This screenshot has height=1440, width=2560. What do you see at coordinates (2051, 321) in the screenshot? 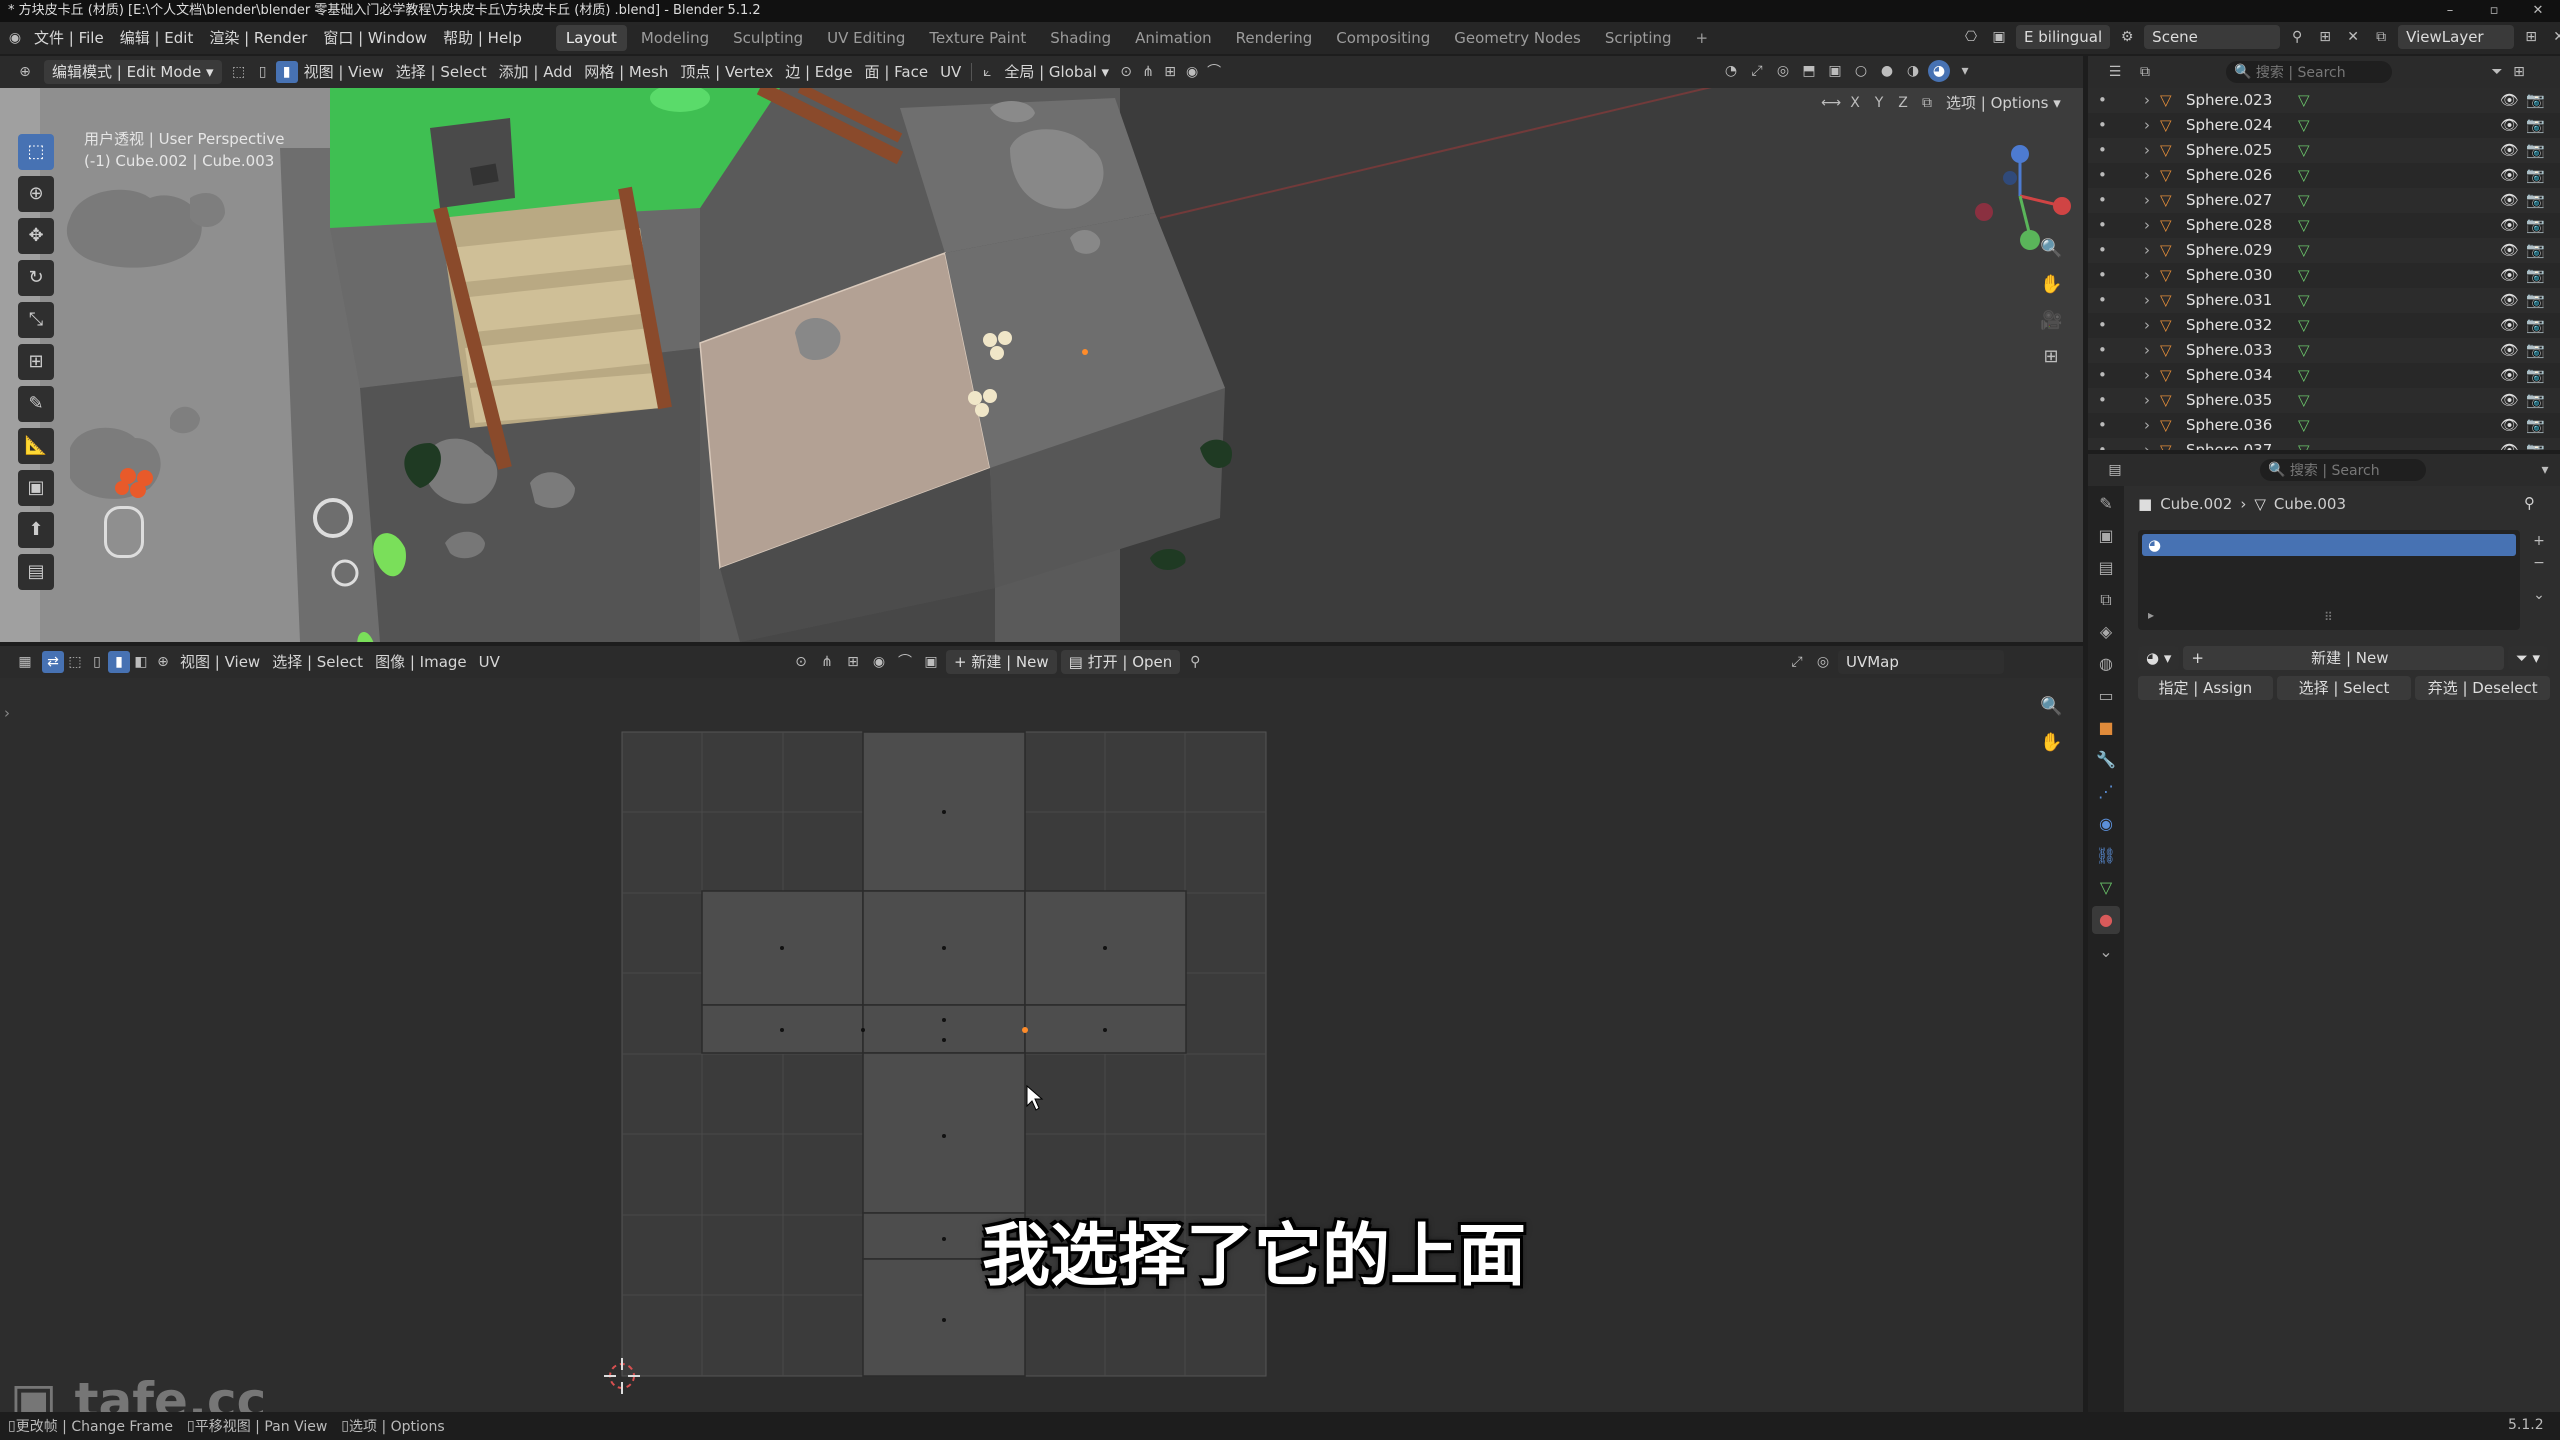
I see `camera-icon: 🎥` at bounding box center [2051, 321].